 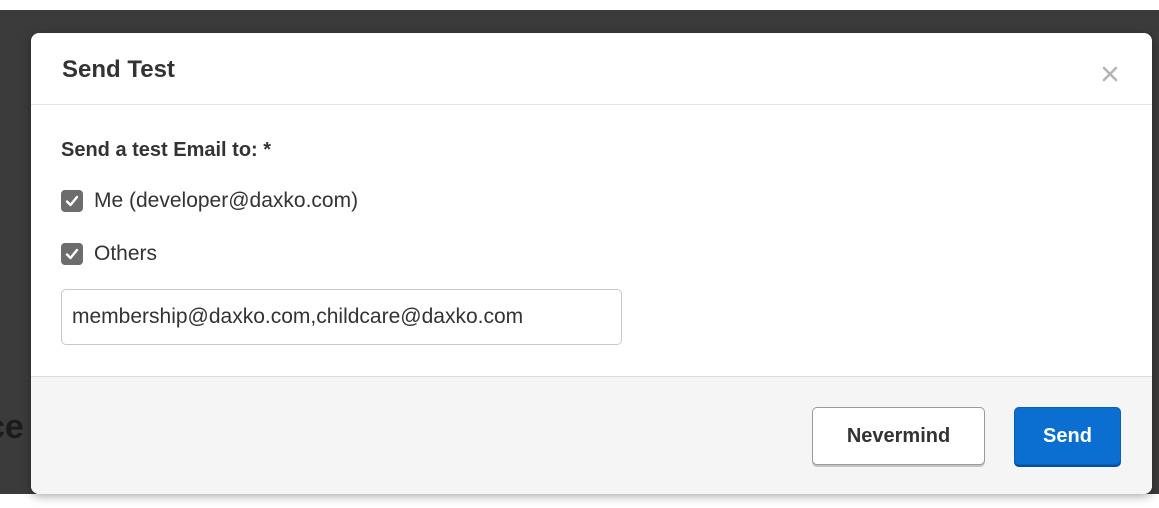 I want to click on close-icon, so click(x=1110, y=74).